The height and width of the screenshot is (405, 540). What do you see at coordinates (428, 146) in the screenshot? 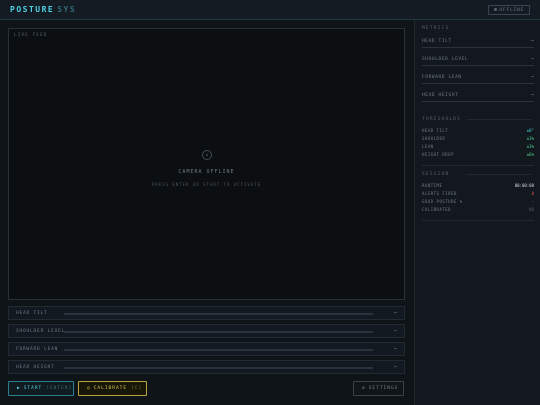
I see `threshold-label: LEAN` at bounding box center [428, 146].